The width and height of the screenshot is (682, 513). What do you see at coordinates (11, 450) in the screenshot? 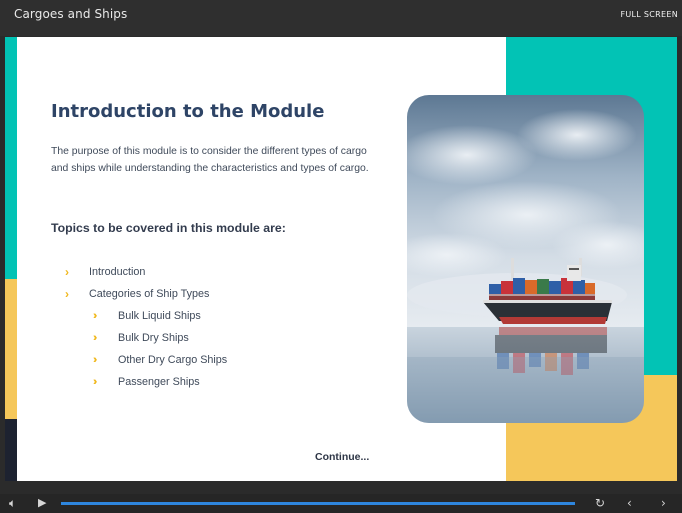
I see `left-accent-dark` at bounding box center [11, 450].